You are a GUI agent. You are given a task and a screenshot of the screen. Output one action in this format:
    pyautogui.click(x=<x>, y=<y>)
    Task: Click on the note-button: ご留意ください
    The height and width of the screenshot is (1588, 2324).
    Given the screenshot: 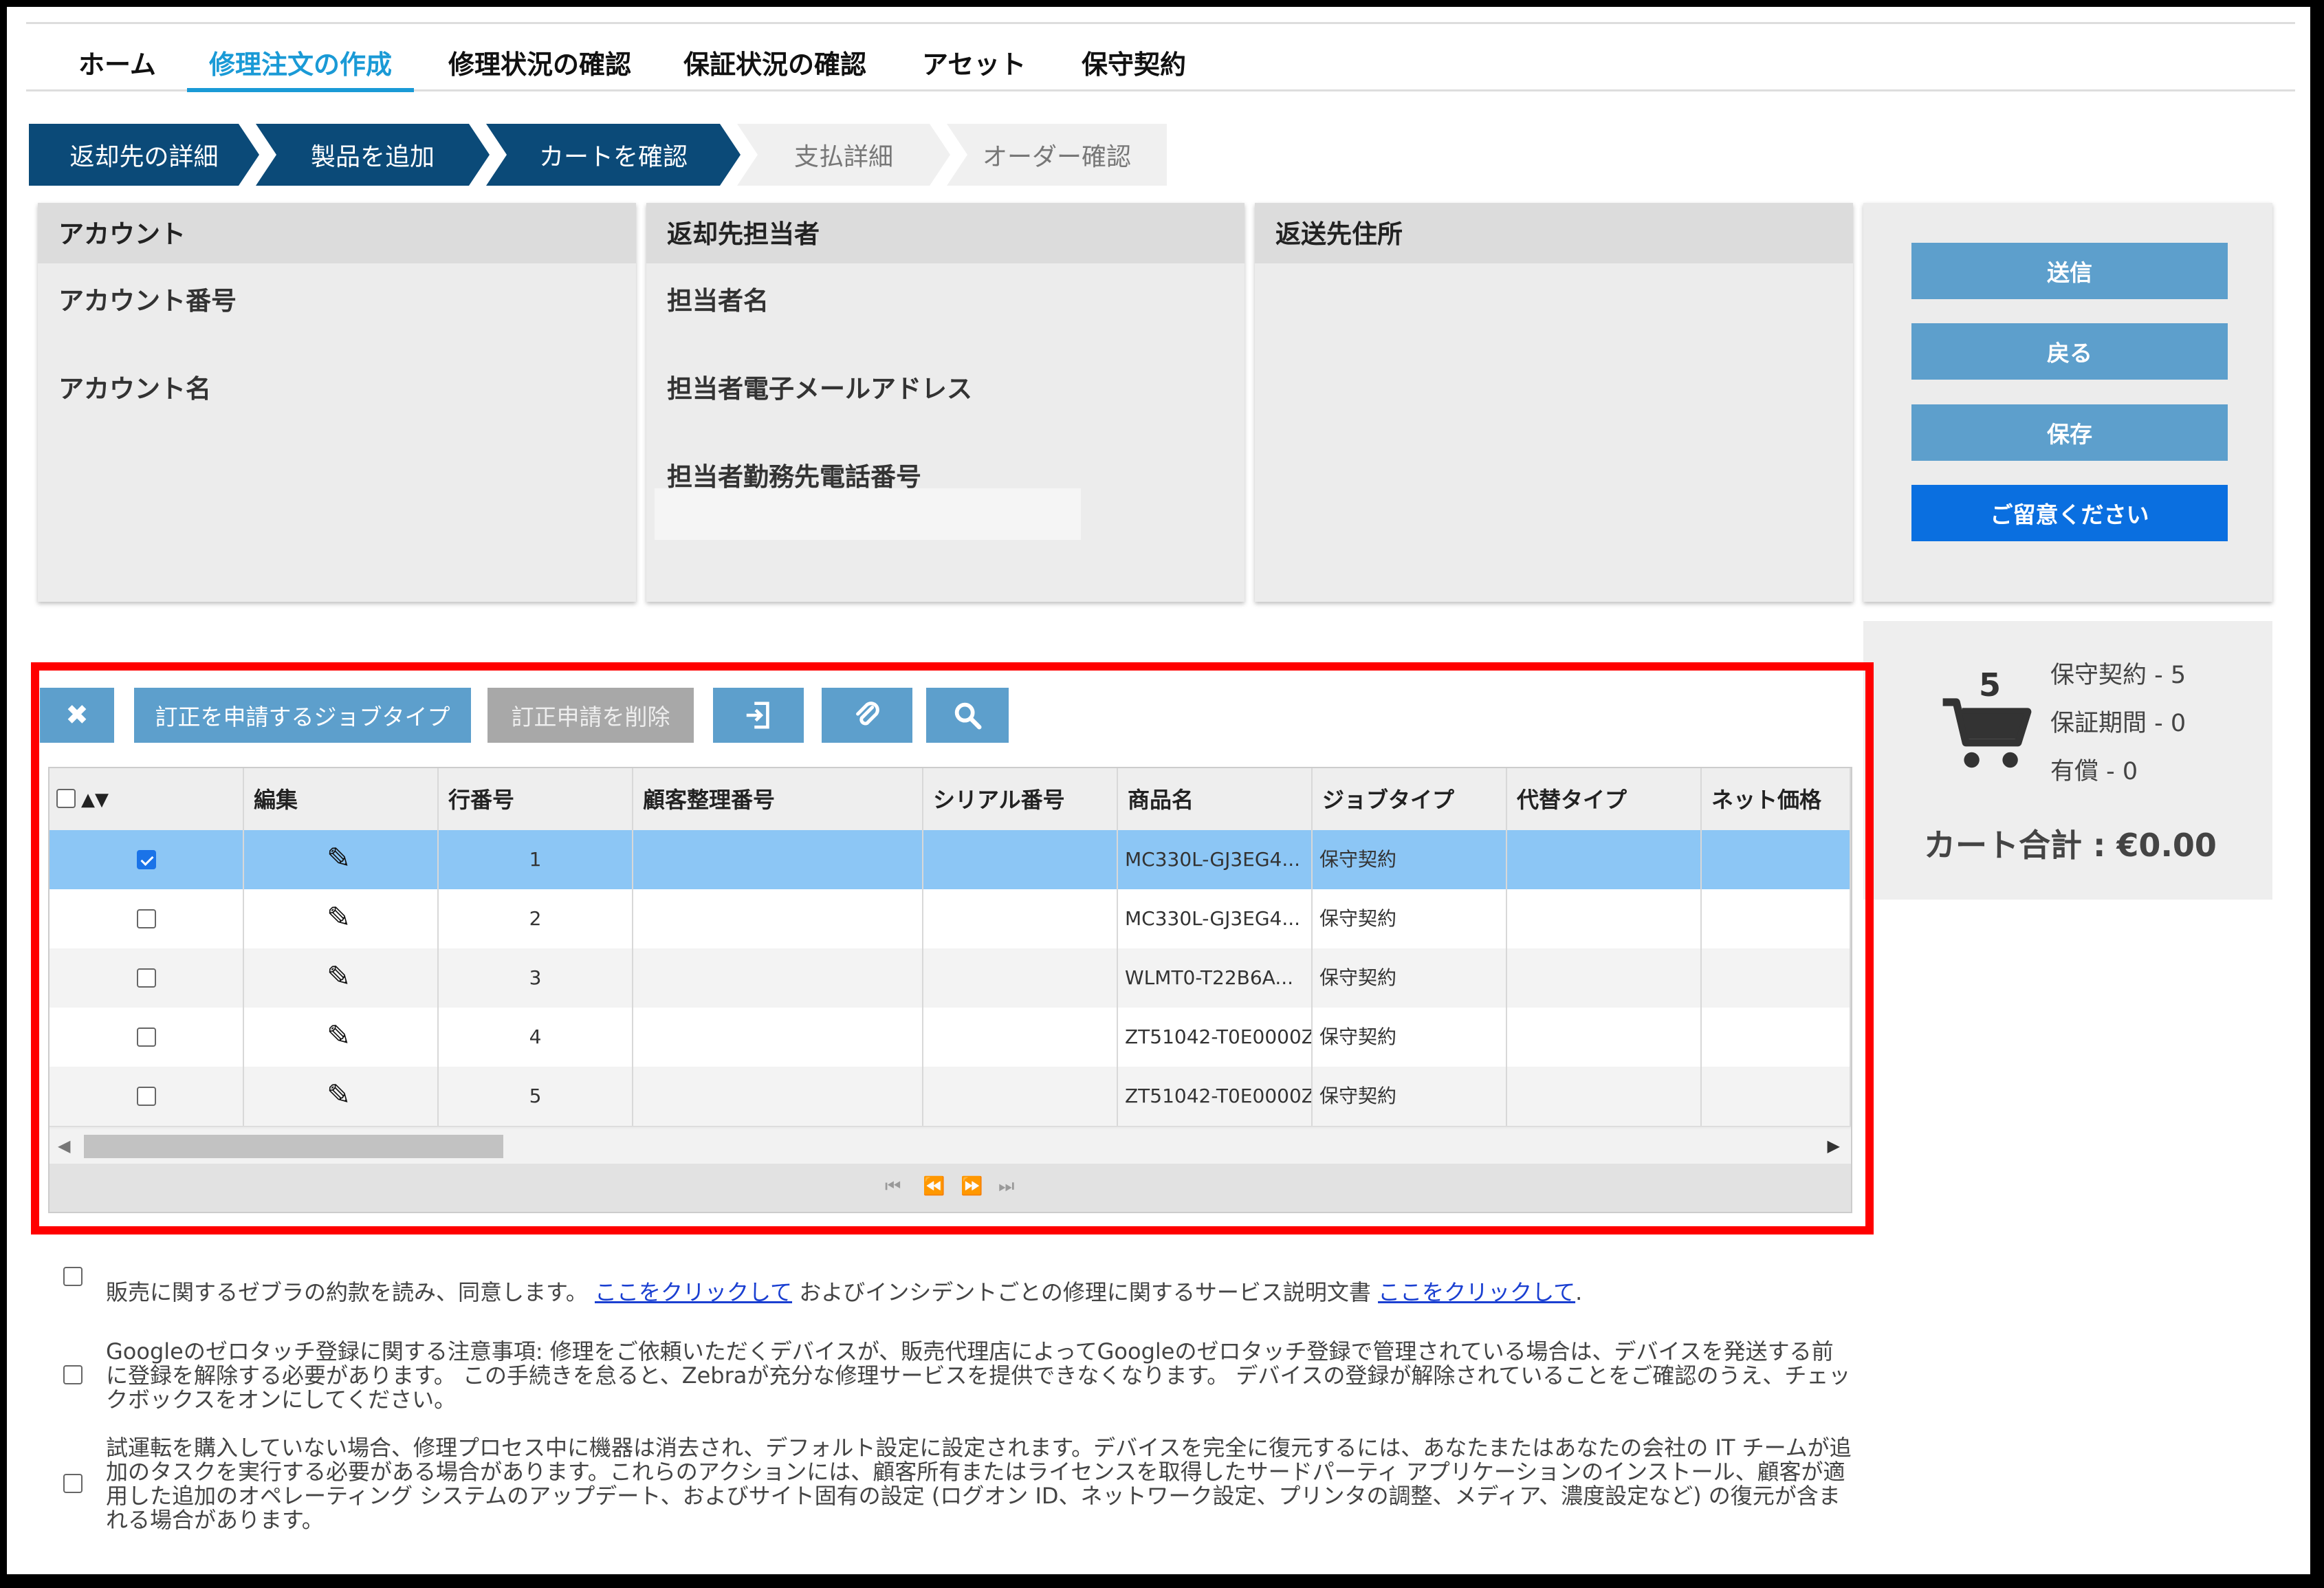 What is the action you would take?
    pyautogui.click(x=2069, y=513)
    